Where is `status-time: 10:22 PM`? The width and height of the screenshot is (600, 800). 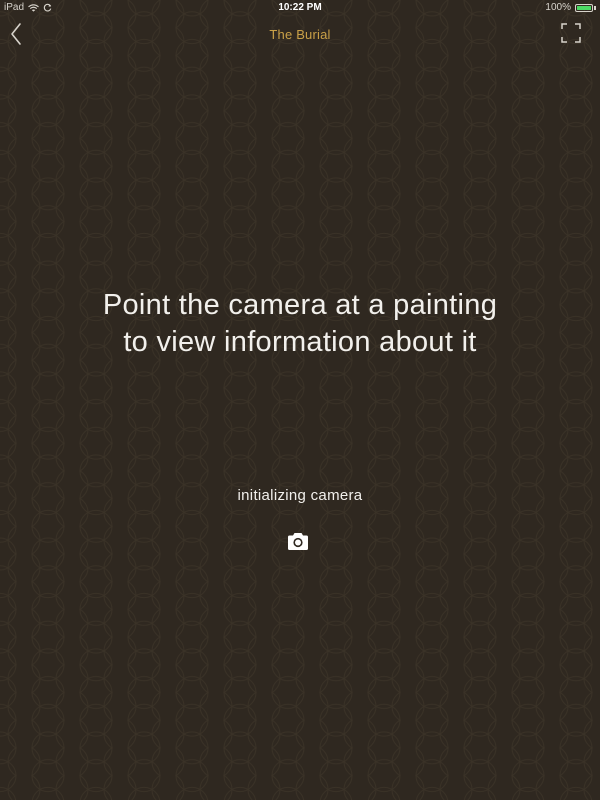 status-time: 10:22 PM is located at coordinates (300, 7).